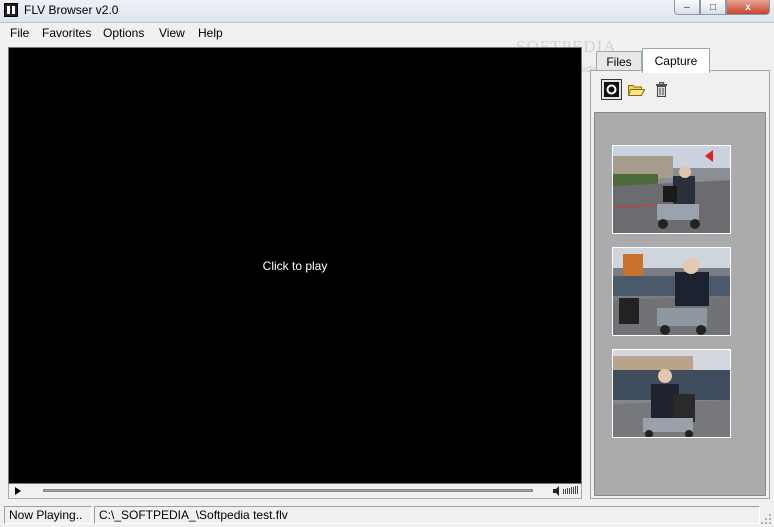  I want to click on tab-capture: Capture, so click(676, 60).